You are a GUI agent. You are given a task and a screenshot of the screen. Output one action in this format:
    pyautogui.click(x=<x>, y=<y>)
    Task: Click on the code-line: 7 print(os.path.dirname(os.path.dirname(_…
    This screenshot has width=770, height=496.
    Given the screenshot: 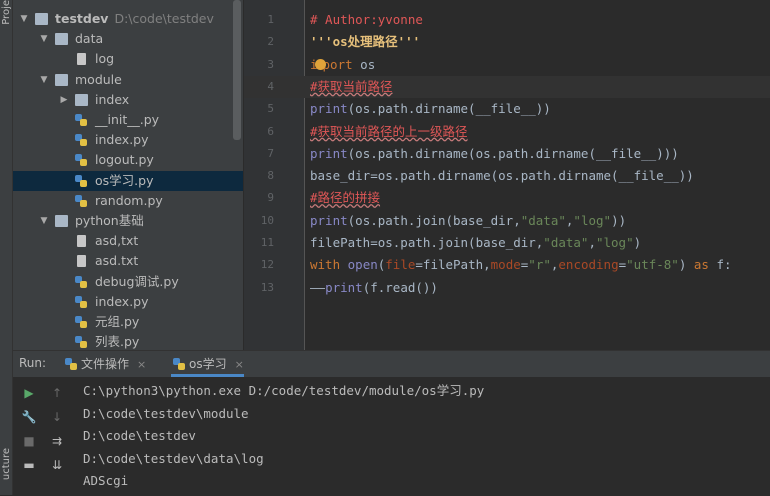 What is the action you would take?
    pyautogui.click(x=507, y=154)
    